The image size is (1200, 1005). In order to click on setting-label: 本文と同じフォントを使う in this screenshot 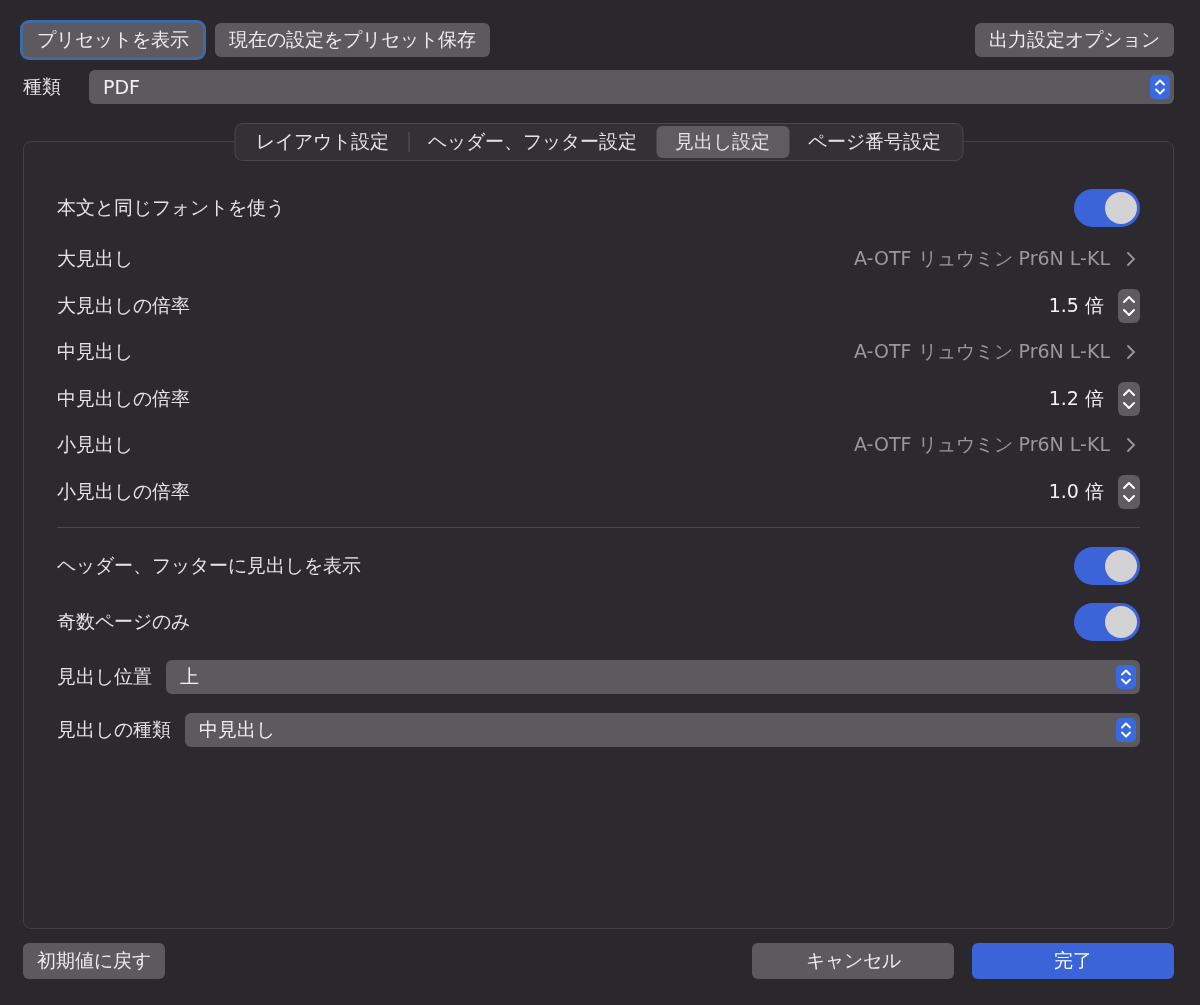, I will do `click(171, 207)`.